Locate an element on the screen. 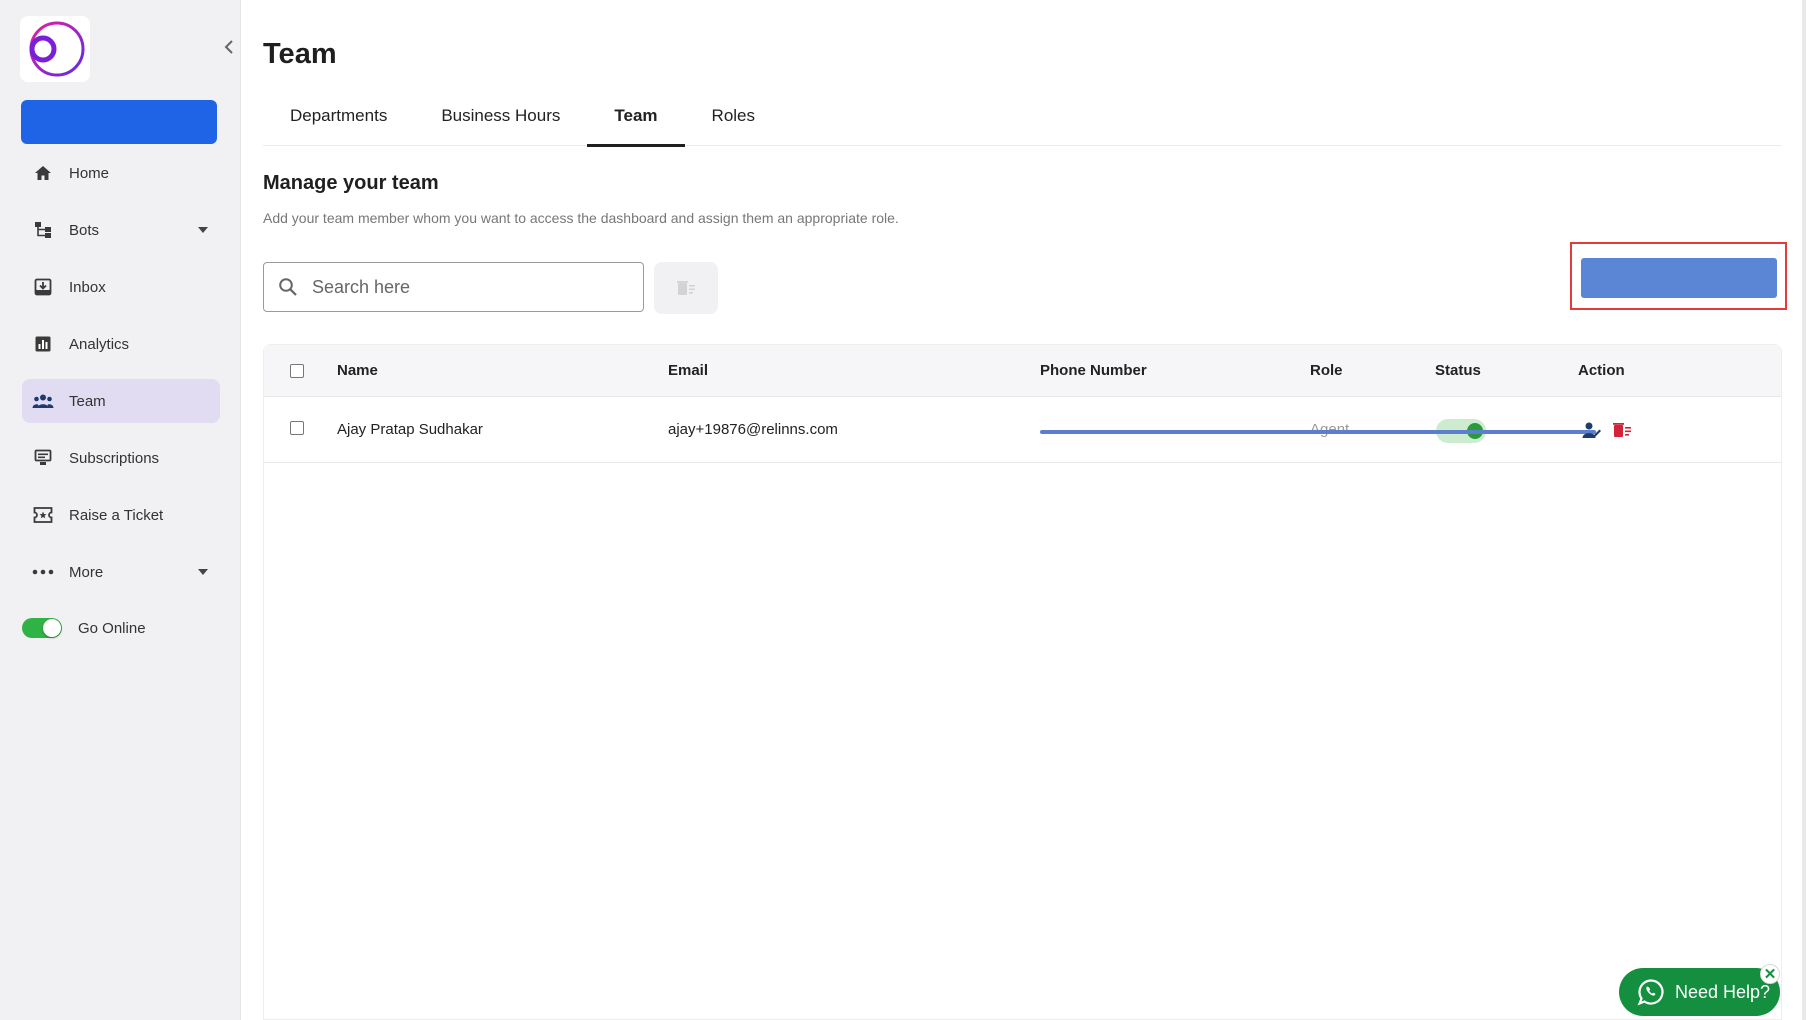  member-email: ajay+19876@relinns.com is located at coordinates (753, 429).